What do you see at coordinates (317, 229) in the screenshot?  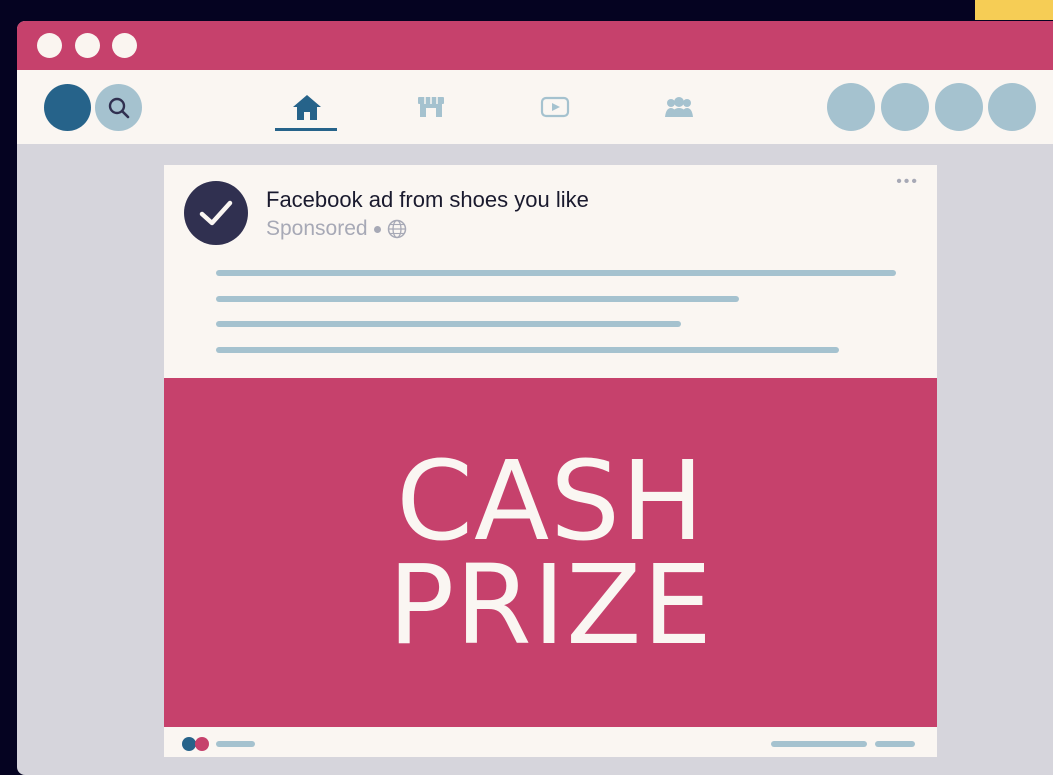 I see `sponsored-label: Sponsored` at bounding box center [317, 229].